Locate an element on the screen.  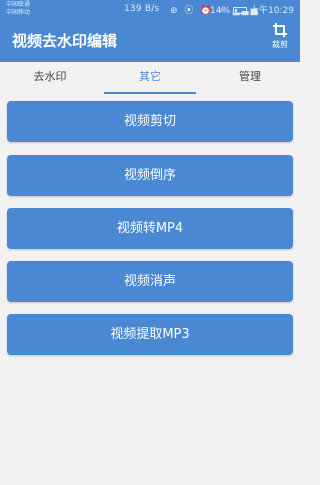
crop-button: 裁剪 is located at coordinates (280, 36).